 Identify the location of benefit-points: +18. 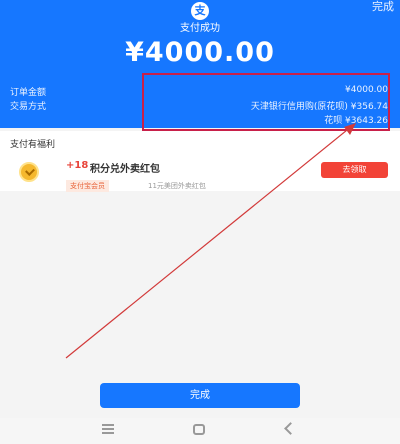
(77, 165).